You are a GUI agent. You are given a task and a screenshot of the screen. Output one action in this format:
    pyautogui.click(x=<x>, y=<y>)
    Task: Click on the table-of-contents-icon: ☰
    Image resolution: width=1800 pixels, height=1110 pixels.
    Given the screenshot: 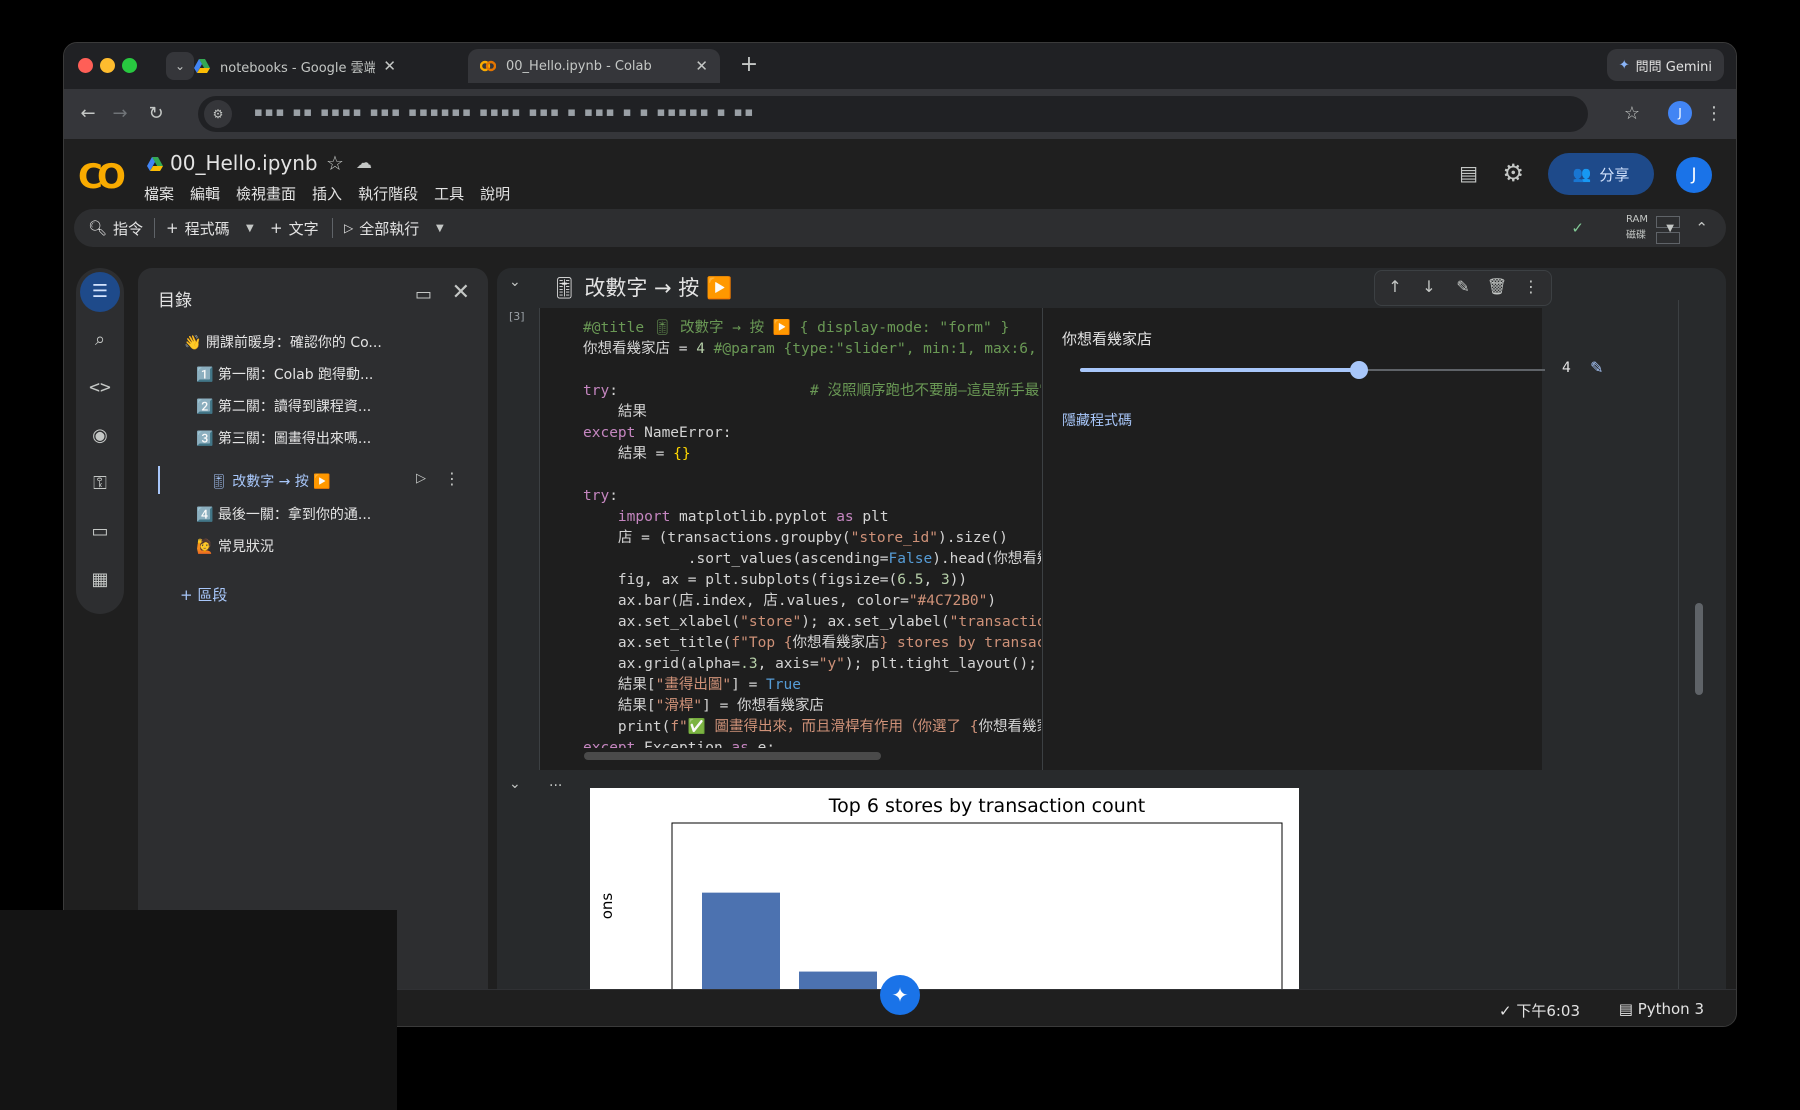 What is the action you would take?
    pyautogui.click(x=100, y=292)
    